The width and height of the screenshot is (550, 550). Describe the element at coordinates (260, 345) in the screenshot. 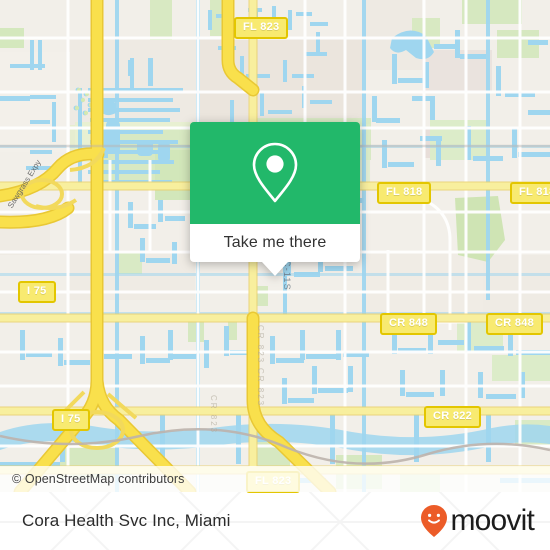

I see `street-label-vertical-upper: CR 823` at that location.